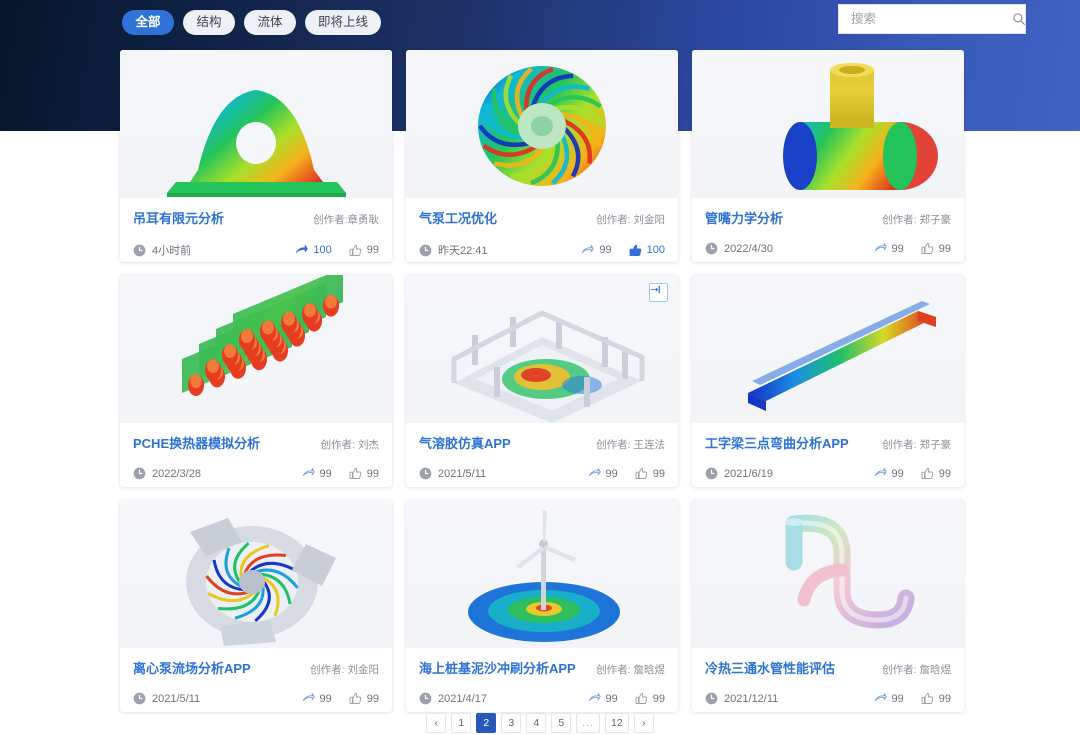  Describe the element at coordinates (542, 250) in the screenshot. I see `card-meta-bottom: 昨天22:41 99 100` at that location.